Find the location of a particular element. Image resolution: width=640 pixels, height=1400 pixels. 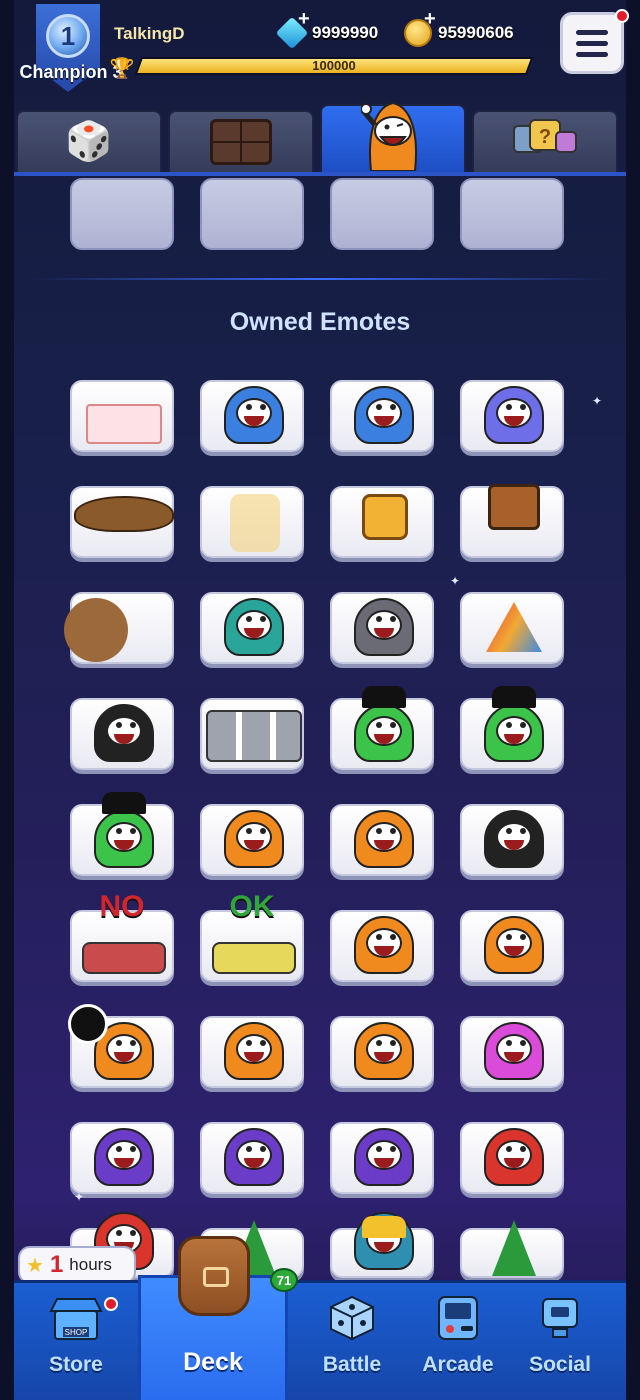

emote-caption: OK is located at coordinates (252, 906).